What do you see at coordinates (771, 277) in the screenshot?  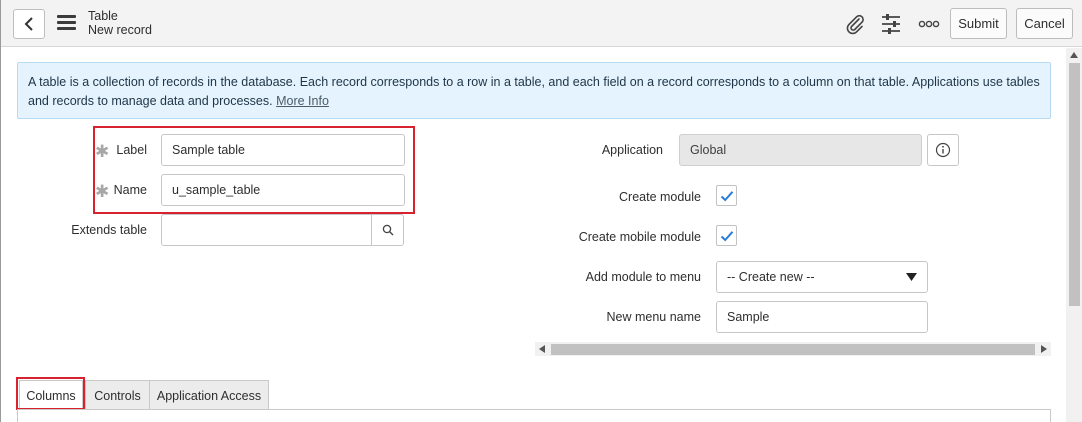 I see `add-module-to-menu-value: -- Create new --` at bounding box center [771, 277].